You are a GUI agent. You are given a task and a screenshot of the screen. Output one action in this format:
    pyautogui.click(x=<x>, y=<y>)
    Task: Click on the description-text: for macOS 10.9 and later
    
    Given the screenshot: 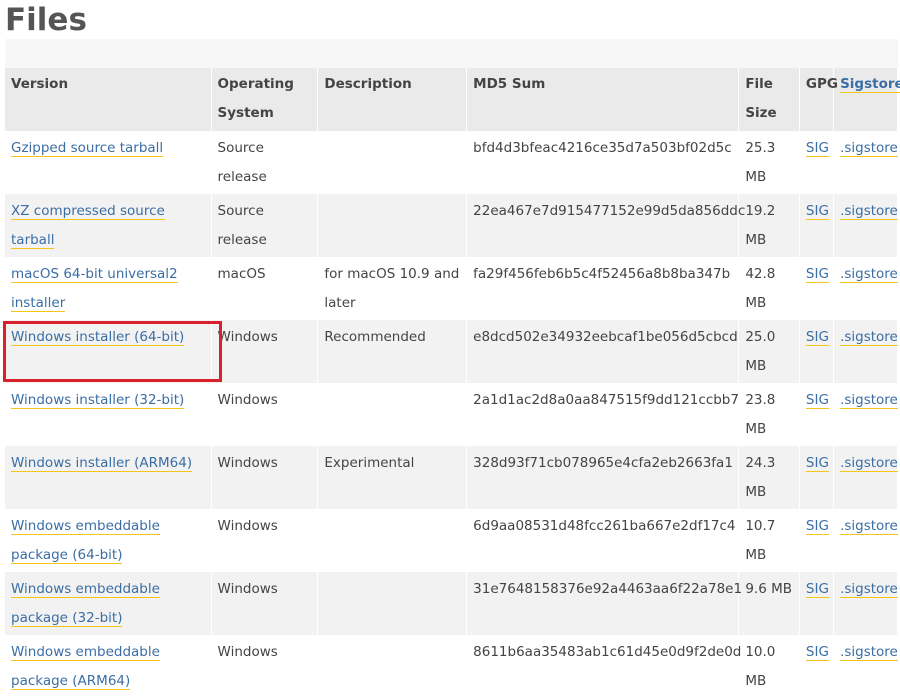 What is the action you would take?
    pyautogui.click(x=392, y=288)
    